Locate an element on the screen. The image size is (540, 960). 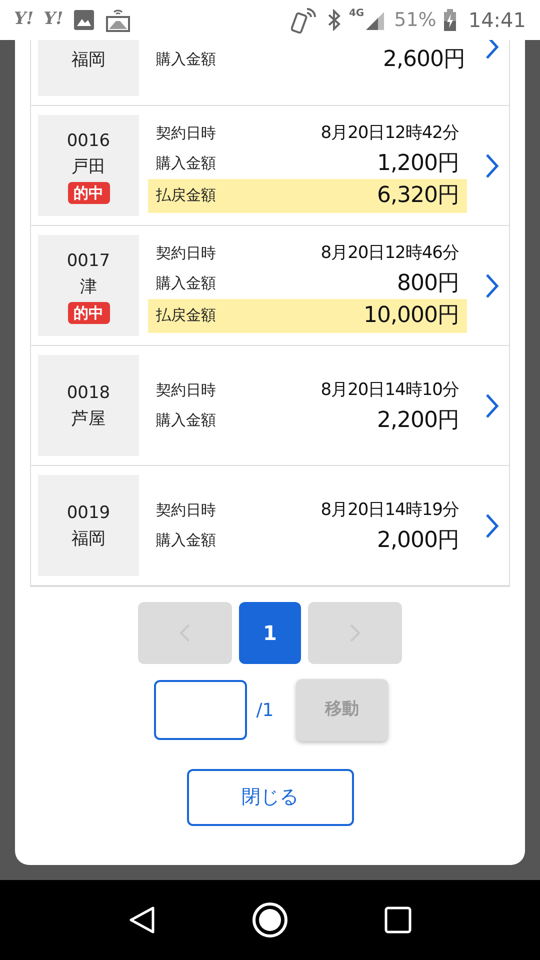
back-button is located at coordinates (142, 920).